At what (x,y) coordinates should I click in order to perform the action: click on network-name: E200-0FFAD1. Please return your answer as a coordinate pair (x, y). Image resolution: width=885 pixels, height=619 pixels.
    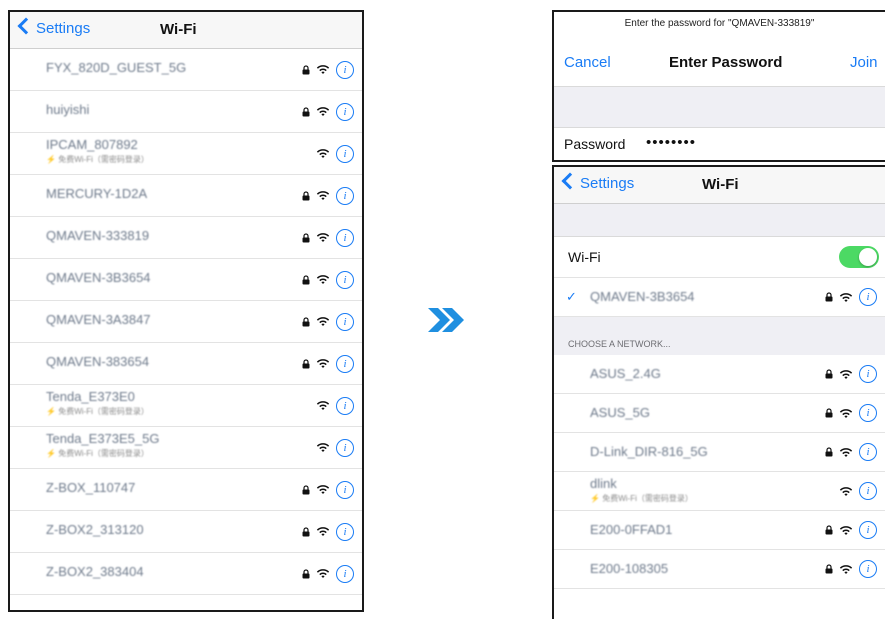
    Looking at the image, I should click on (631, 529).